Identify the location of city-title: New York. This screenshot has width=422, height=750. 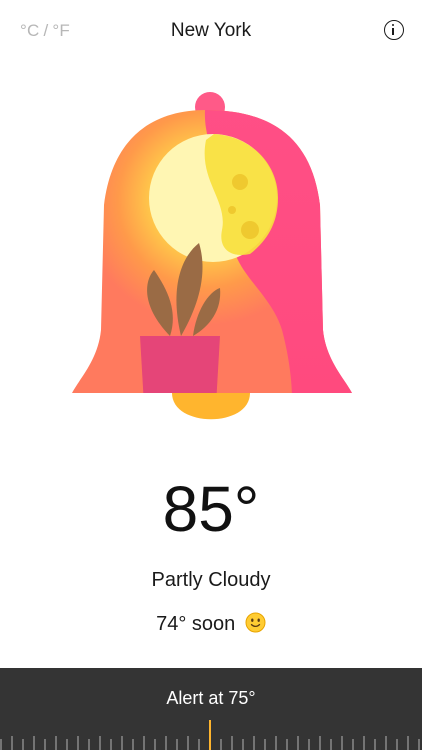
(211, 30).